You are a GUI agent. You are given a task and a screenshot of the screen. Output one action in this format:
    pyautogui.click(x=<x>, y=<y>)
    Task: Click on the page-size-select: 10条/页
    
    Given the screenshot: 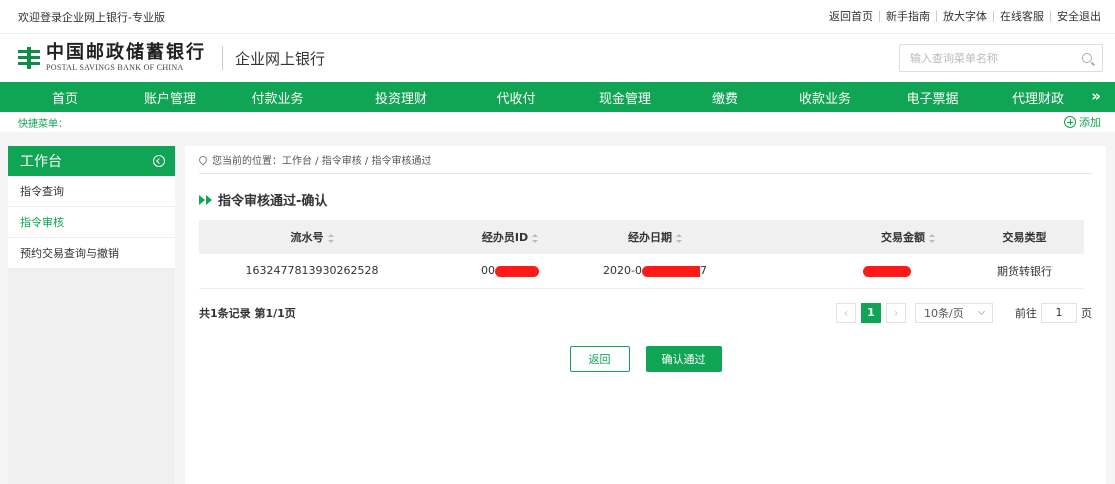 What is the action you would take?
    pyautogui.click(x=954, y=312)
    